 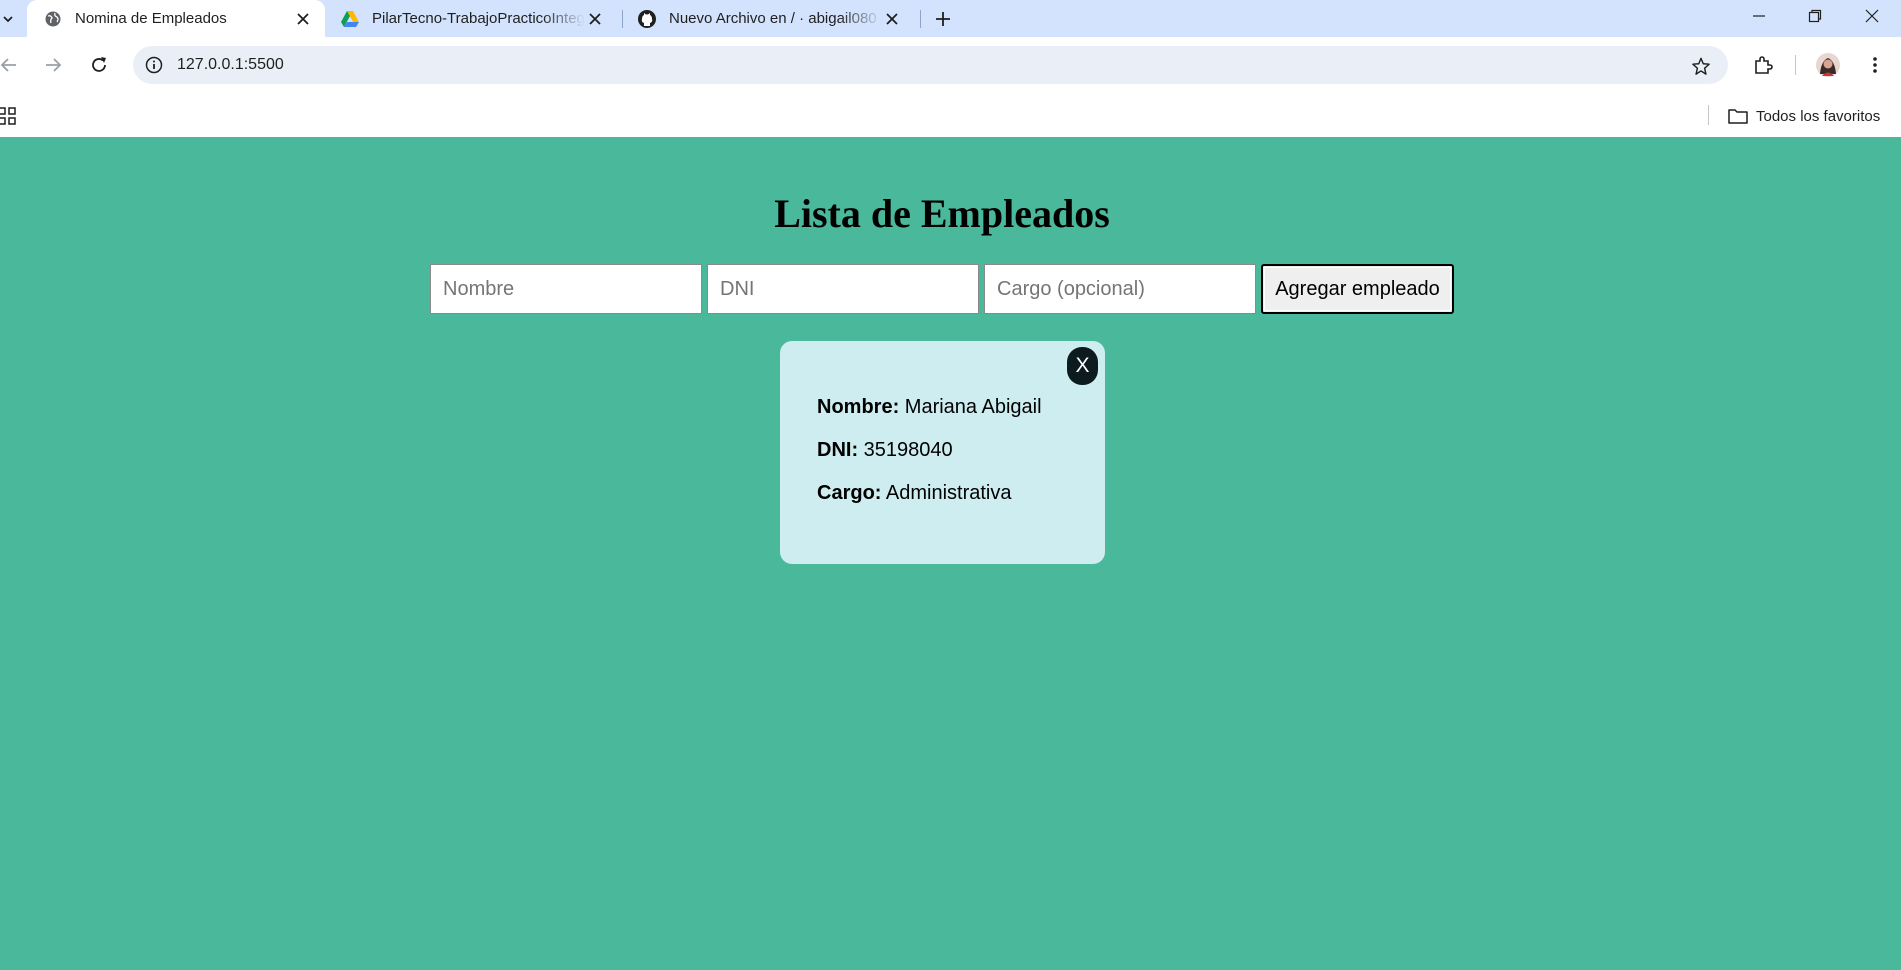 I want to click on forward-arrow-icon, so click(x=53, y=65).